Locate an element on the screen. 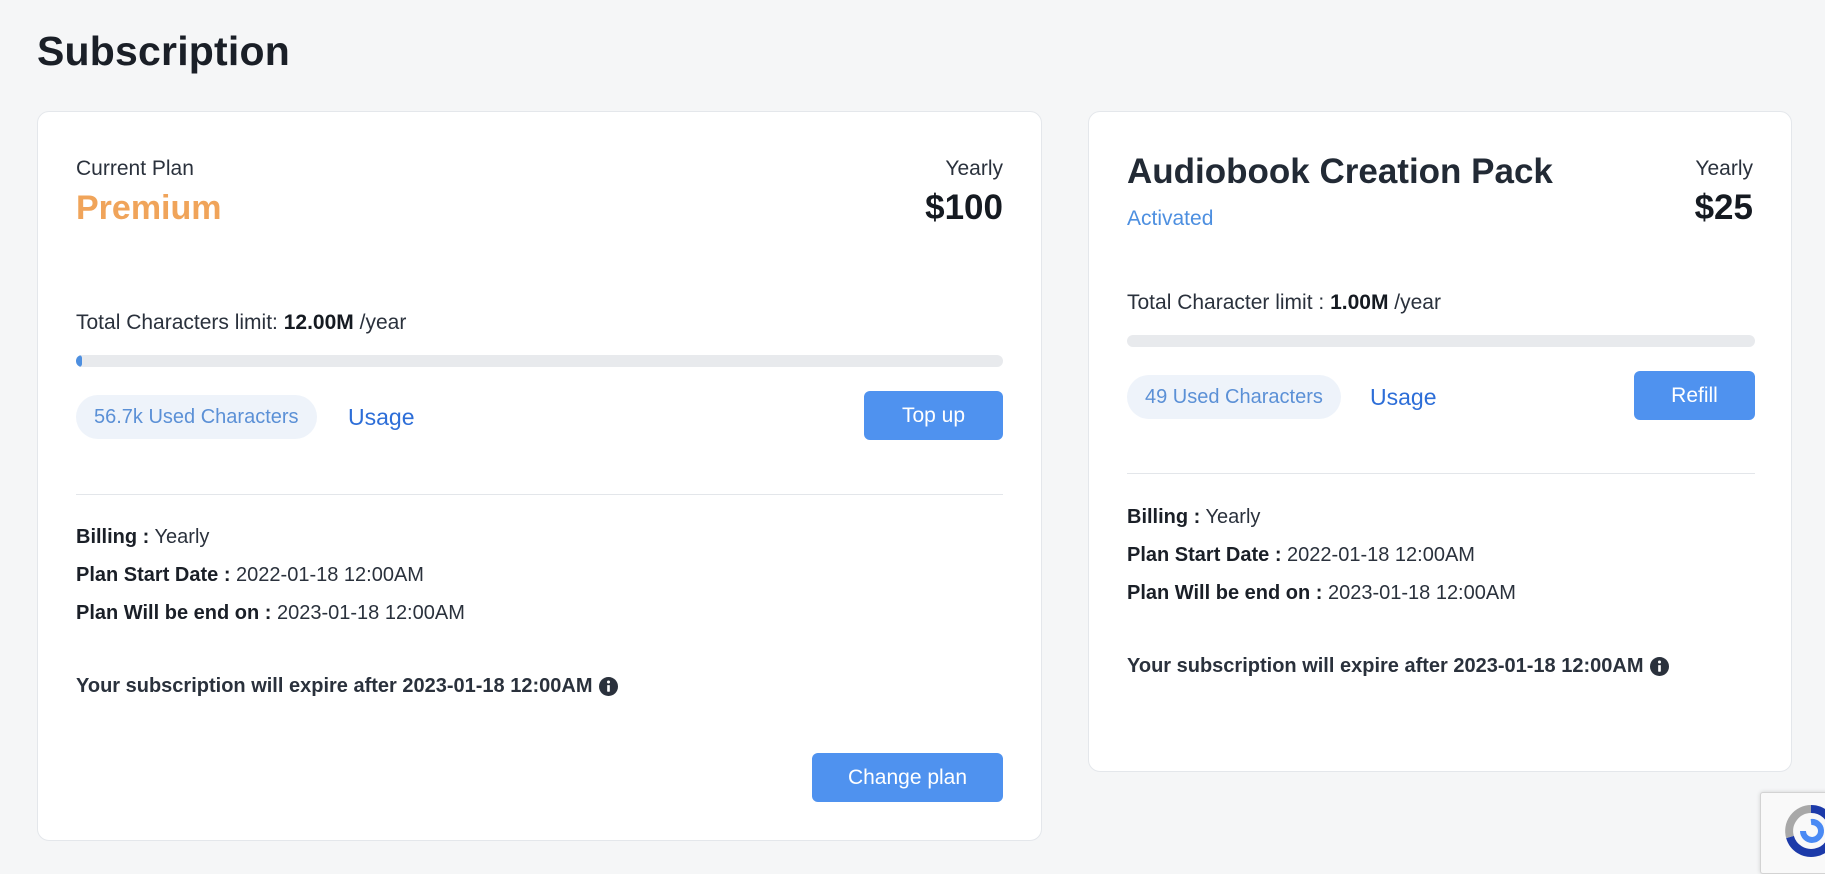 The image size is (1825, 874). plan-start-label: Plan Start Date : is located at coordinates (153, 575).